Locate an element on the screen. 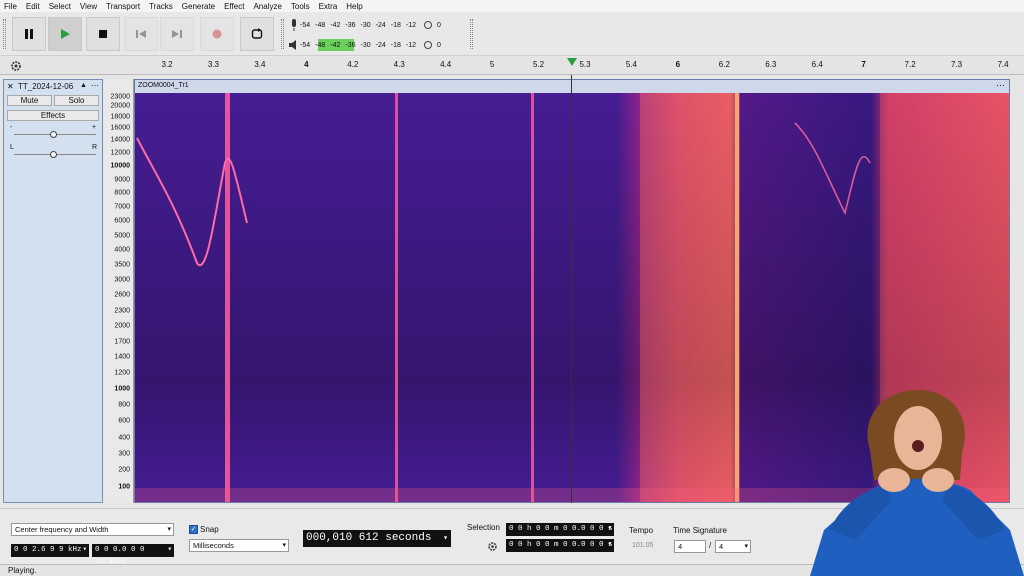  meter-scale-label: -24 is located at coordinates (380, 25).